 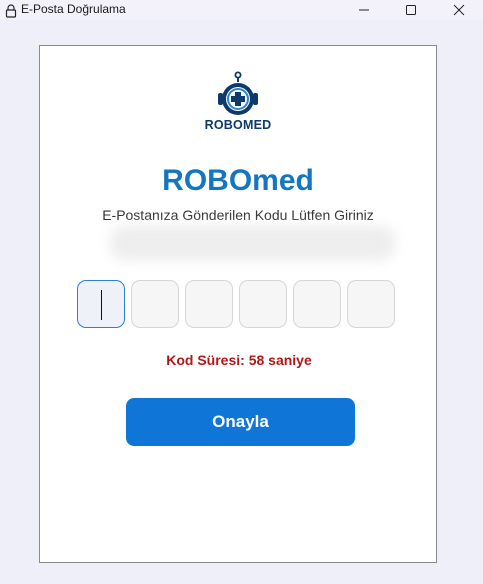 What do you see at coordinates (11, 10) in the screenshot?
I see `lock-icon` at bounding box center [11, 10].